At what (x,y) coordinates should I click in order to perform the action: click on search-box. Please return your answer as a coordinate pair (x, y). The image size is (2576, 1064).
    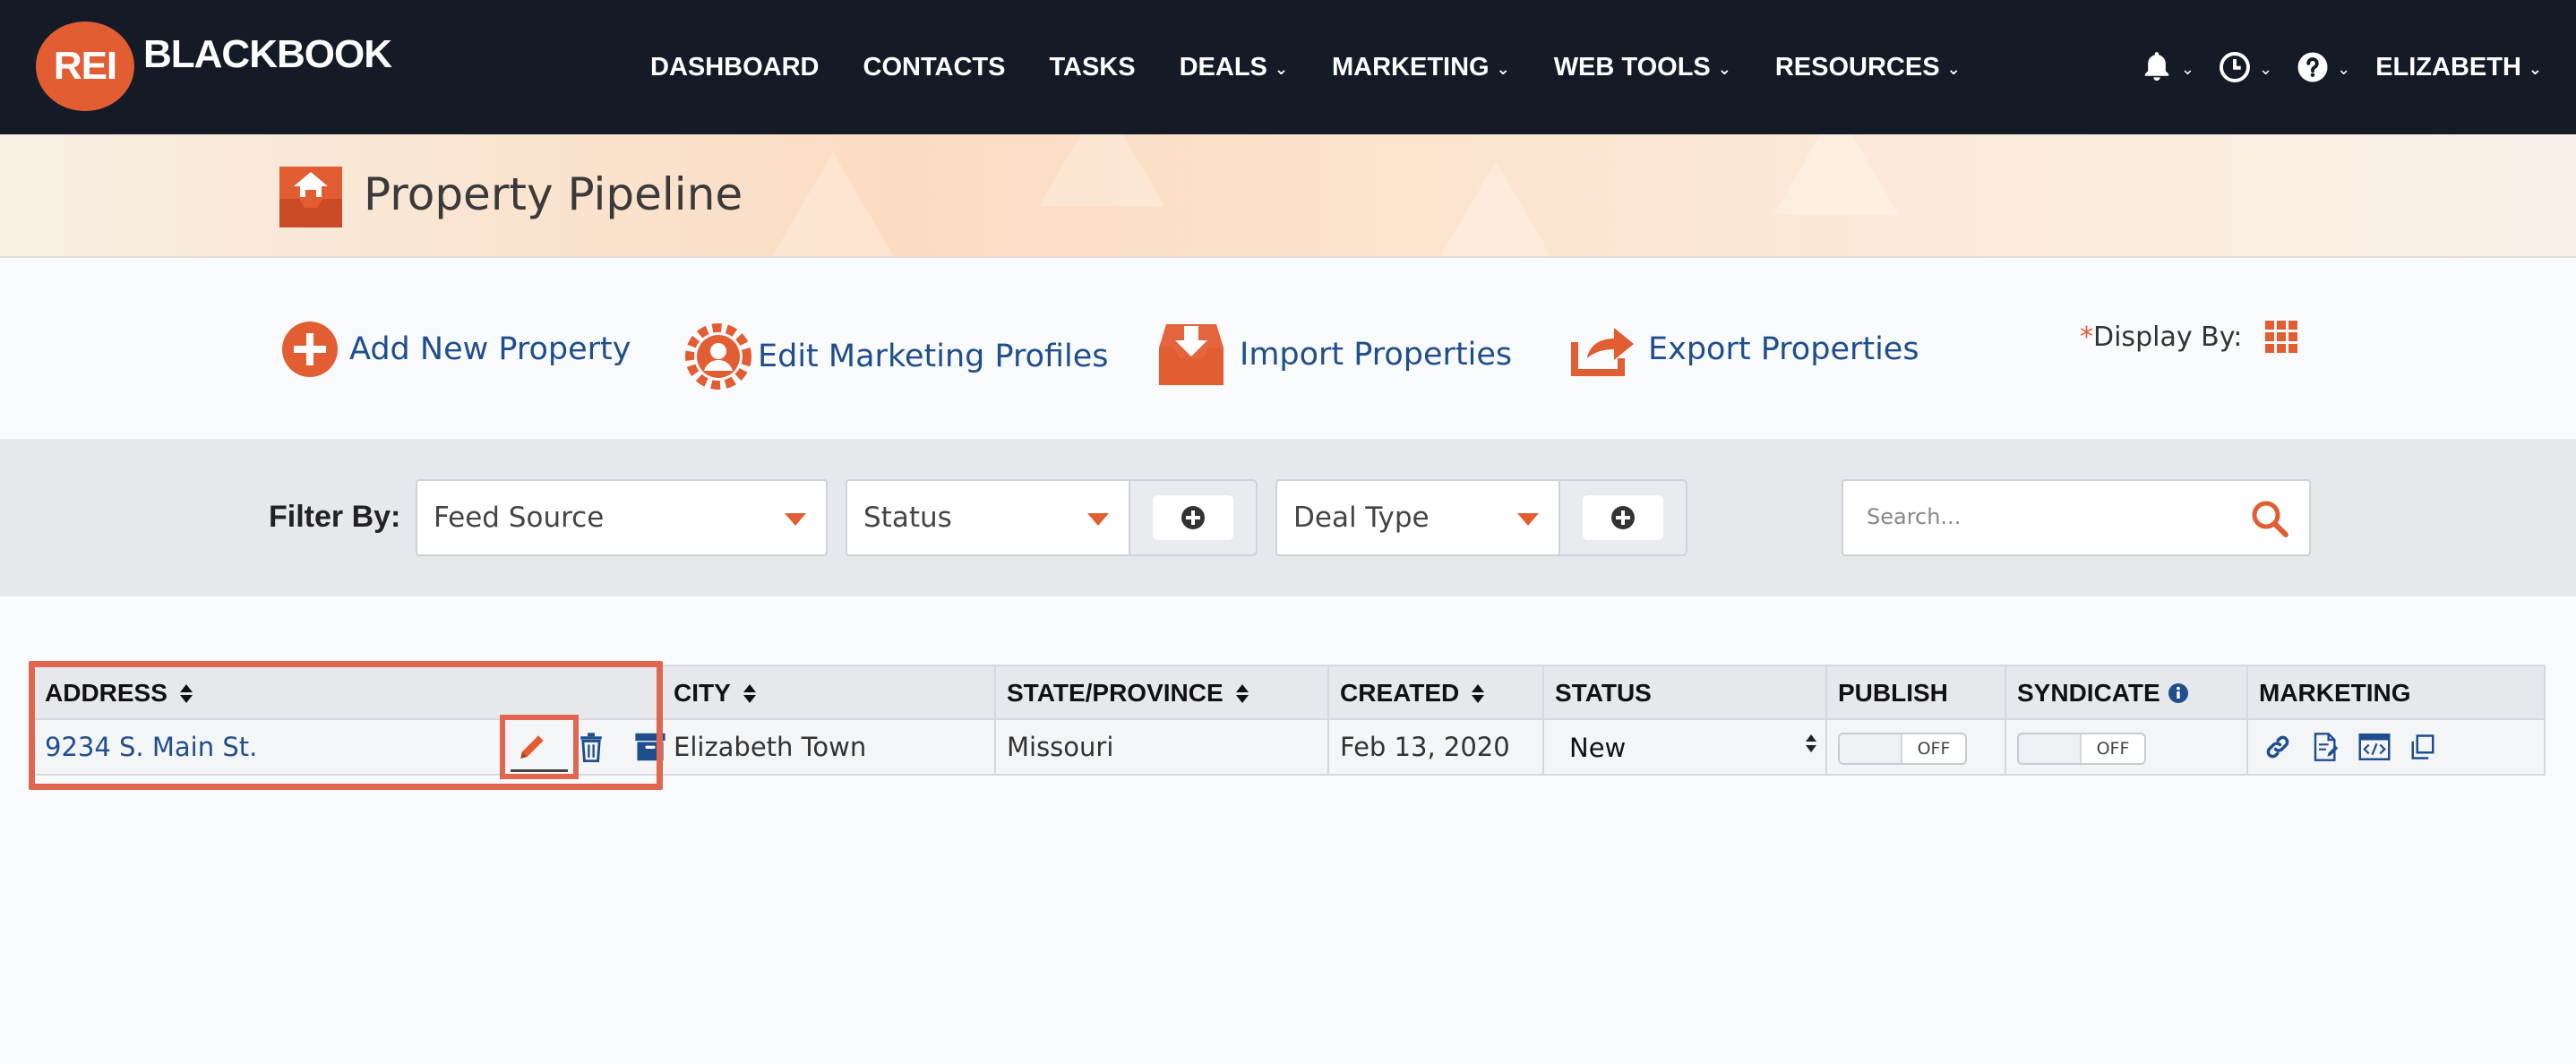
    Looking at the image, I should click on (2076, 517).